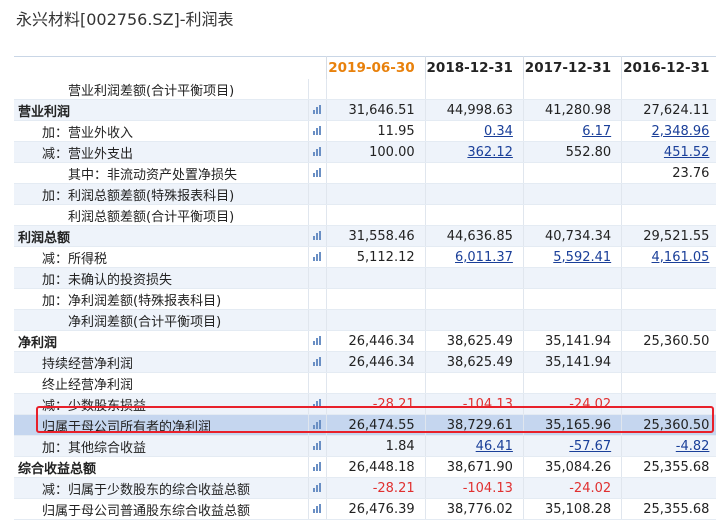 This screenshot has width=716, height=520. Describe the element at coordinates (474, 446) in the screenshot. I see `value-cell: 46.41` at that location.